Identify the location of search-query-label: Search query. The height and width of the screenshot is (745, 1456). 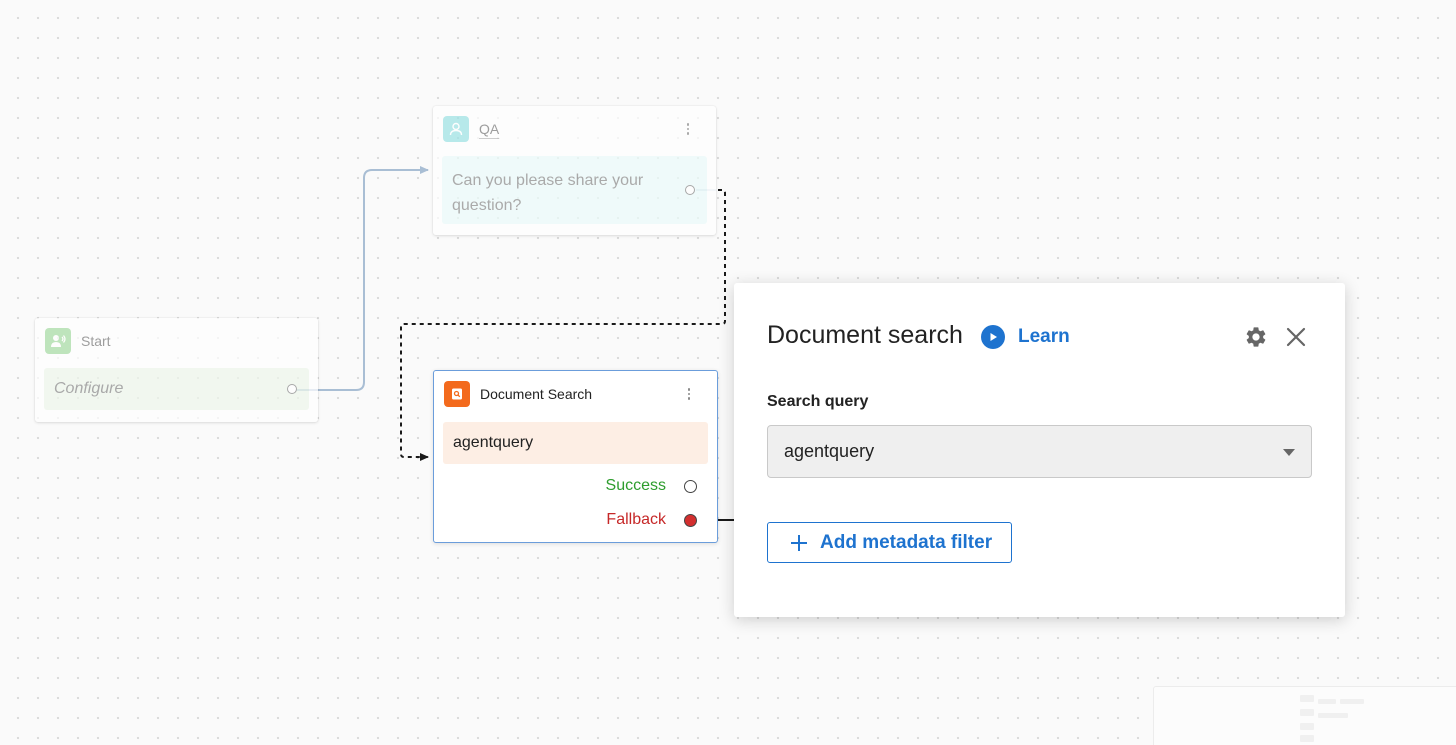
(818, 401).